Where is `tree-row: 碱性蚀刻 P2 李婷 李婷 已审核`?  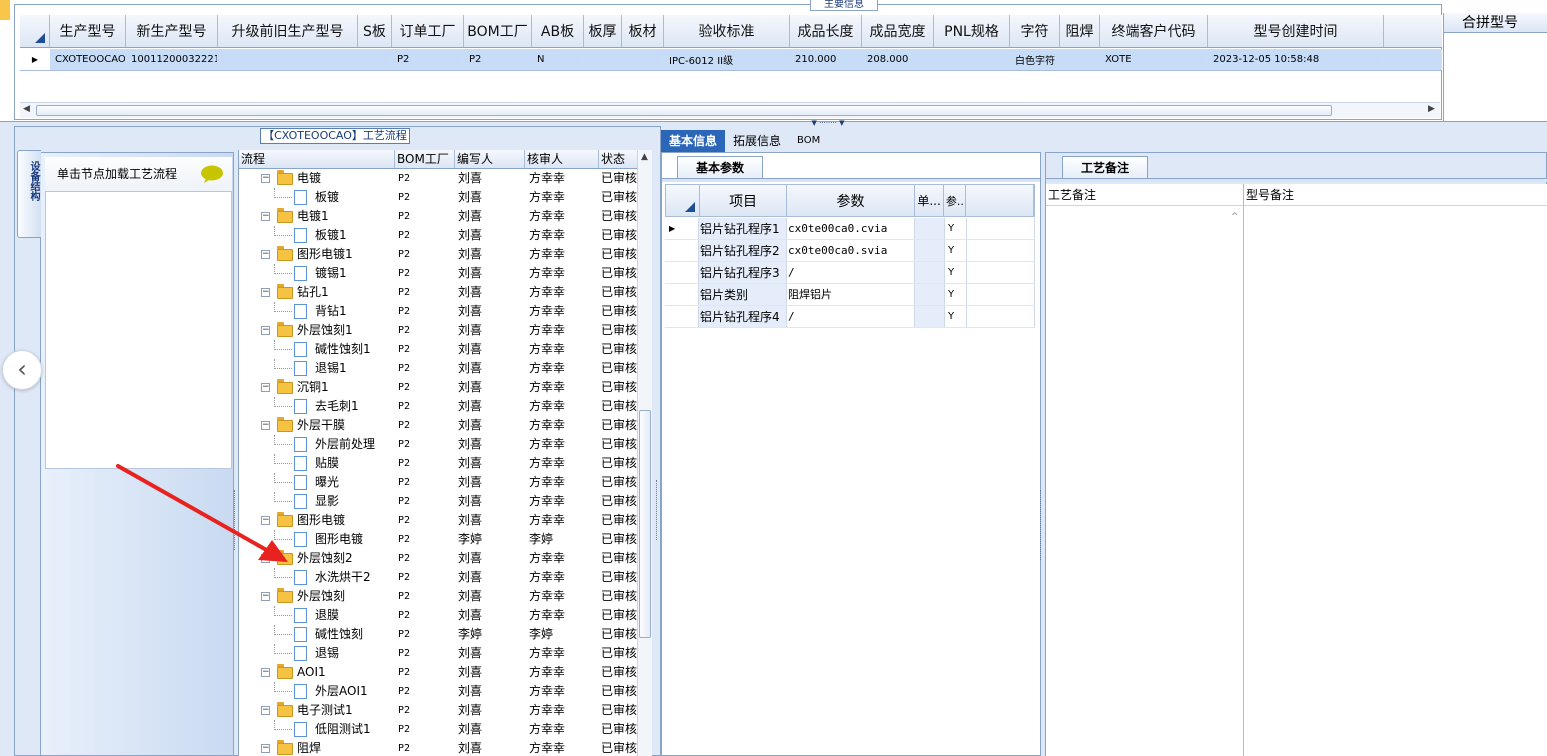 tree-row: 碱性蚀刻 P2 李婷 李婷 已审核 is located at coordinates (438, 634).